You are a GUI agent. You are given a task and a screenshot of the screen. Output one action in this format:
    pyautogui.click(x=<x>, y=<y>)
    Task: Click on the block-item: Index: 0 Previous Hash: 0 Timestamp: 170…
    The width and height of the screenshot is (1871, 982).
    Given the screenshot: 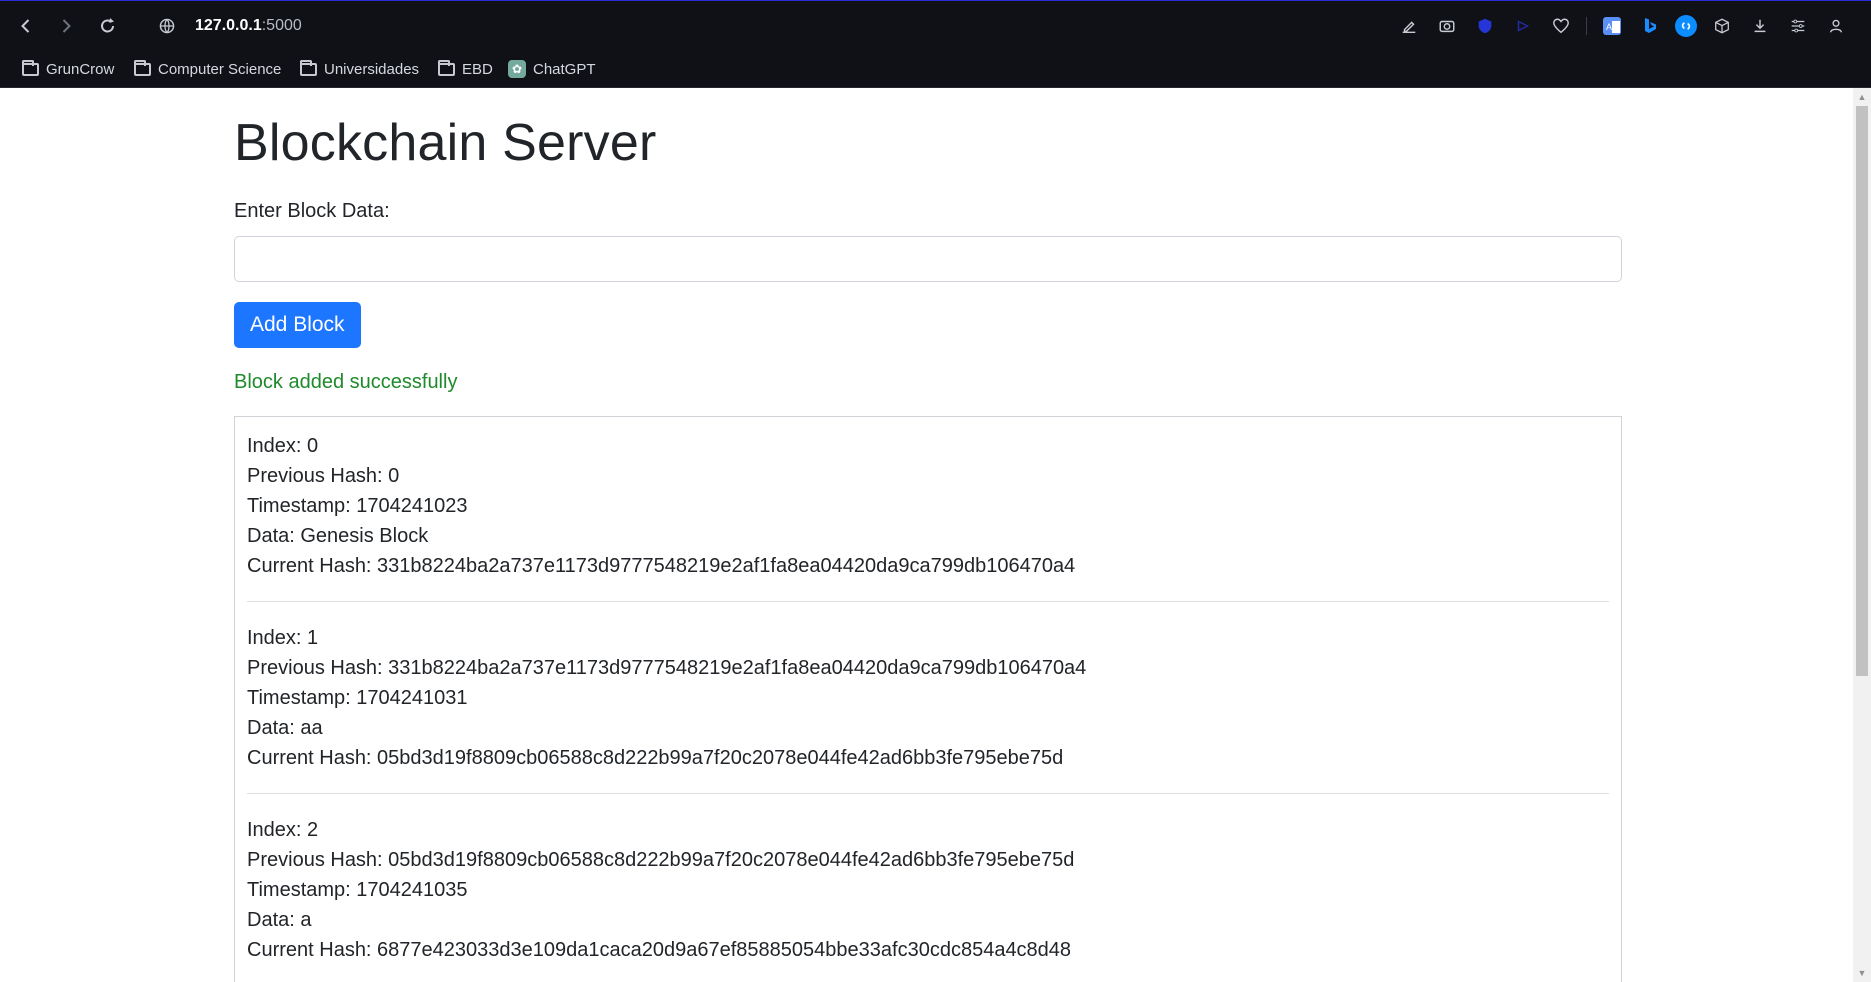 What is the action you would take?
    pyautogui.click(x=928, y=516)
    